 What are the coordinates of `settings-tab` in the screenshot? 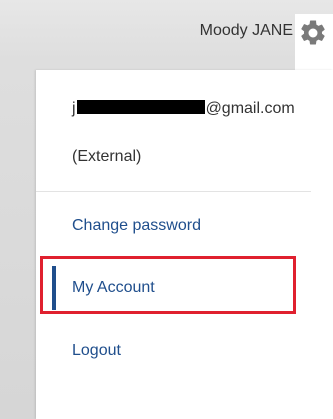 It's located at (314, 43).